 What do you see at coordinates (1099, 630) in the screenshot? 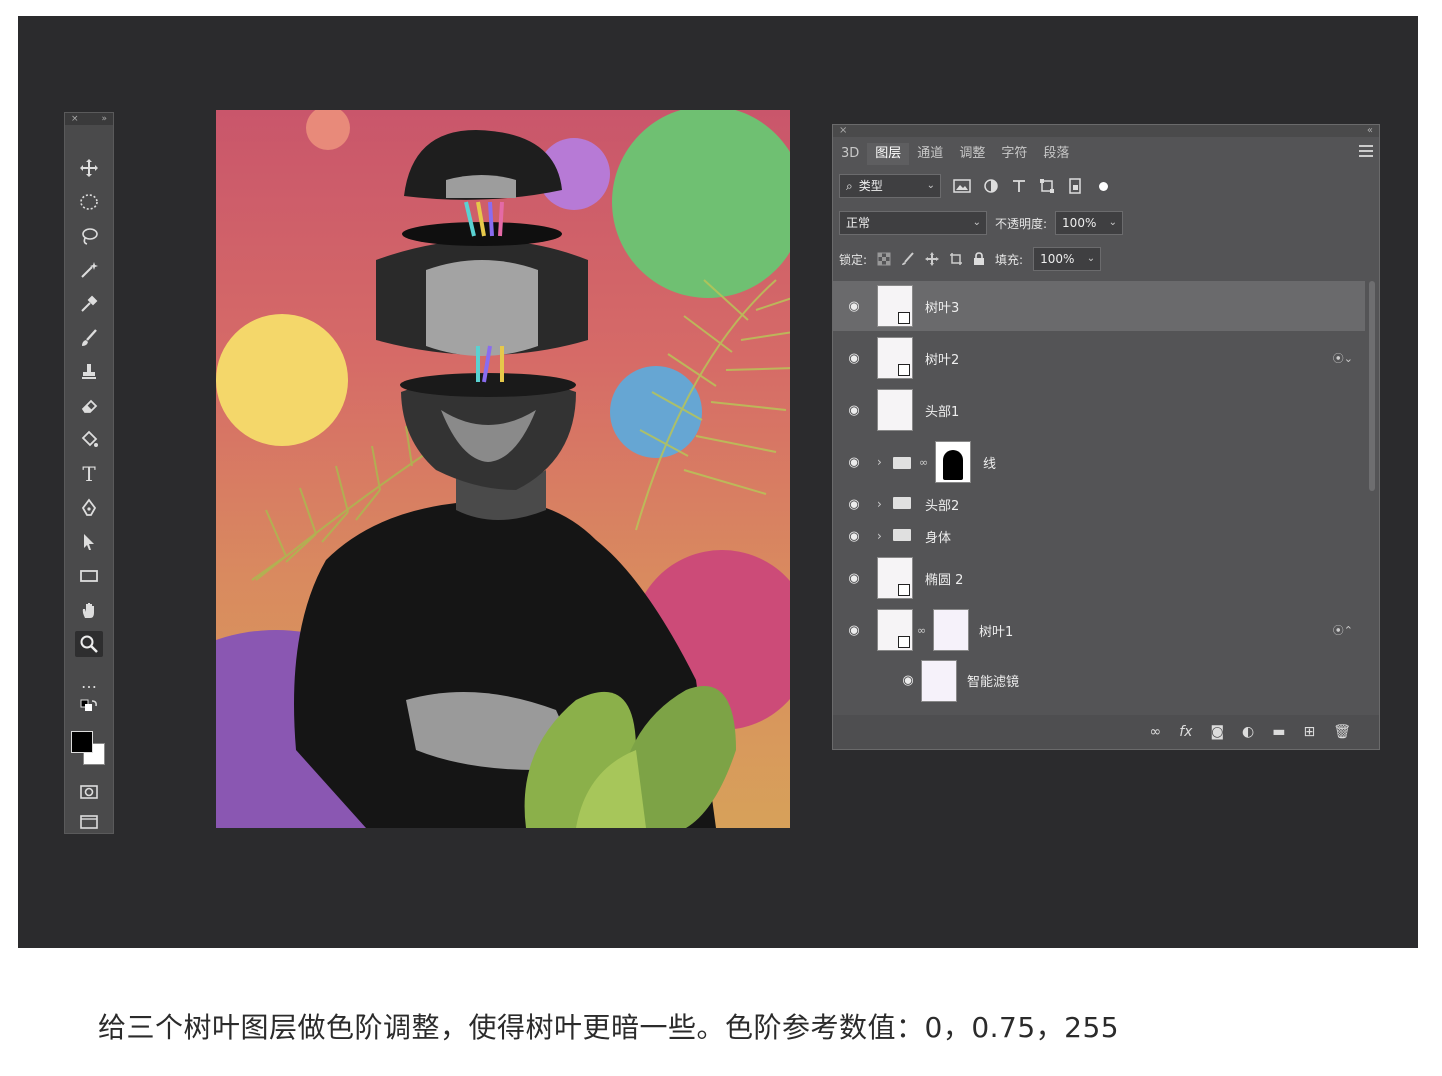
I see `layer-row: ◉ ∞ 树叶1 ⦿⌃` at bounding box center [1099, 630].